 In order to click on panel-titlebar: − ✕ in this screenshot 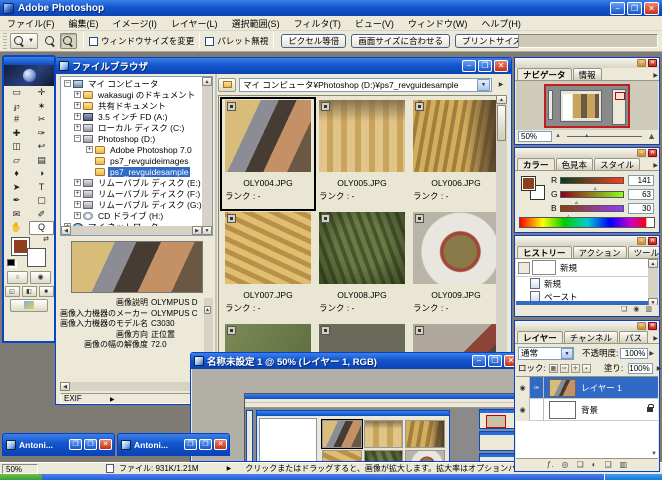, I will do `click(587, 153)`.